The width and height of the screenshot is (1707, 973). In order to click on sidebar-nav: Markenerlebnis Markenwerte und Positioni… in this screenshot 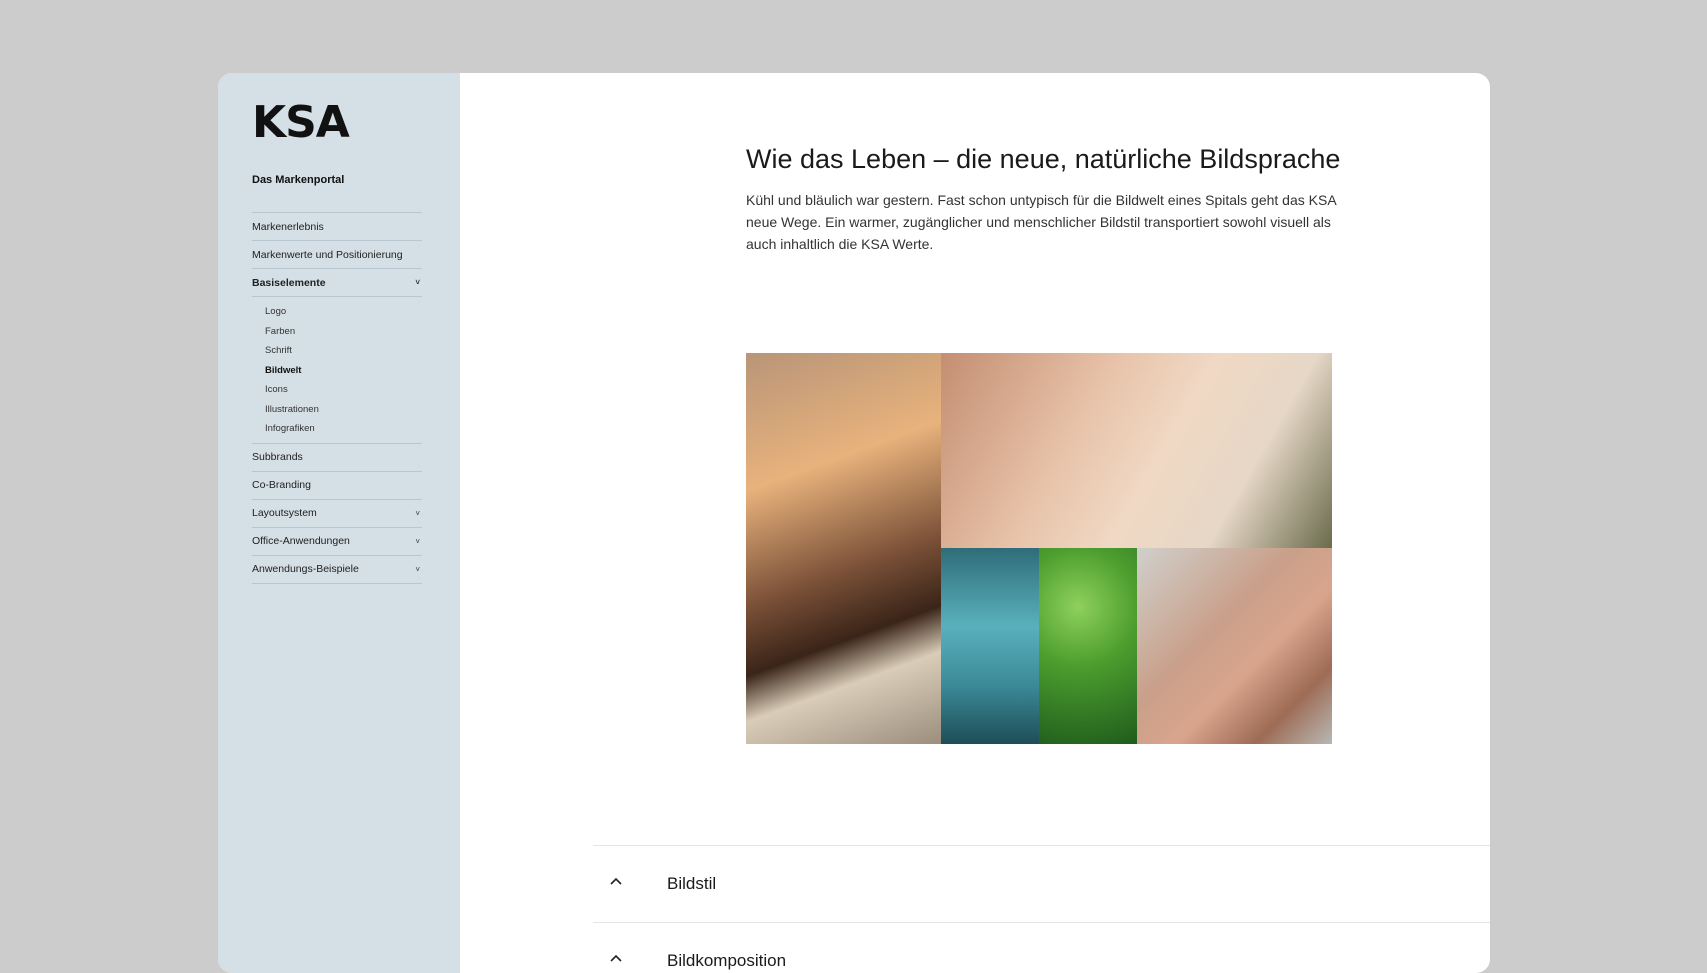, I will do `click(337, 398)`.